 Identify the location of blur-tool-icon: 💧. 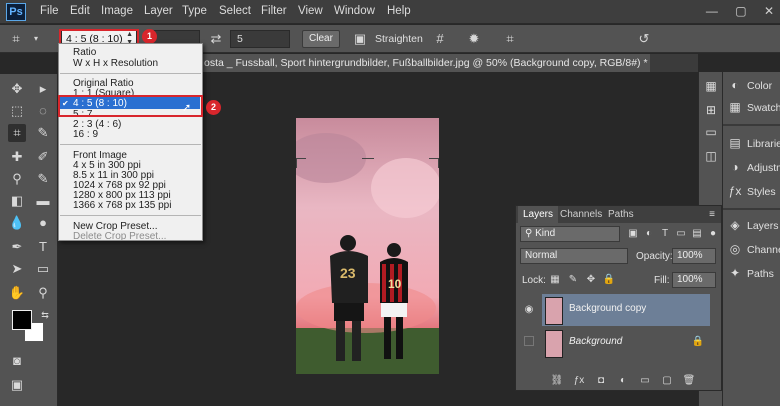
(17, 223).